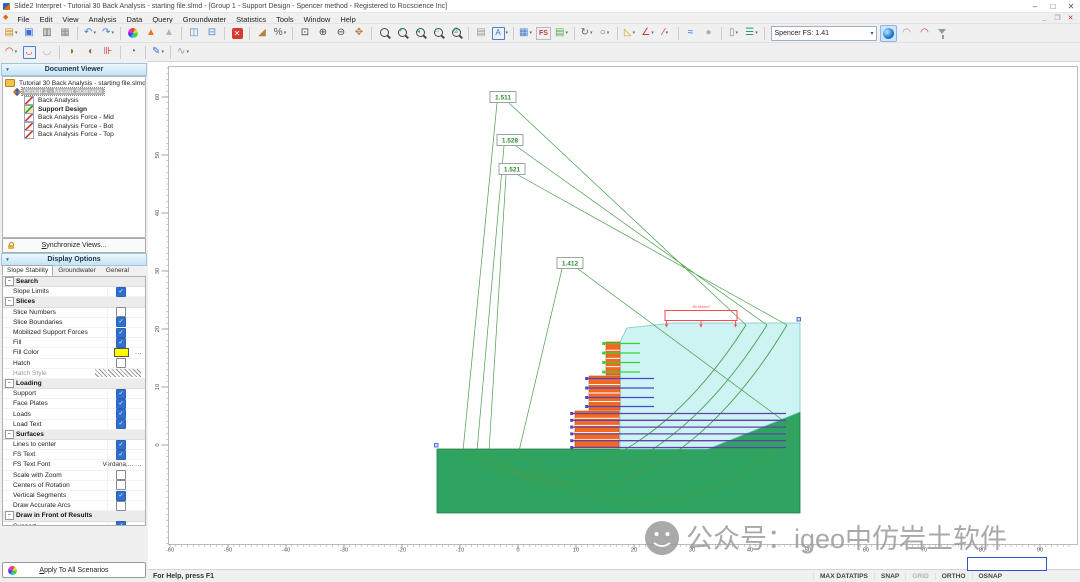 Image resolution: width=1080 pixels, height=582 pixels. What do you see at coordinates (90, 33) in the screenshot?
I see `undo-button: ↶ ▾` at bounding box center [90, 33].